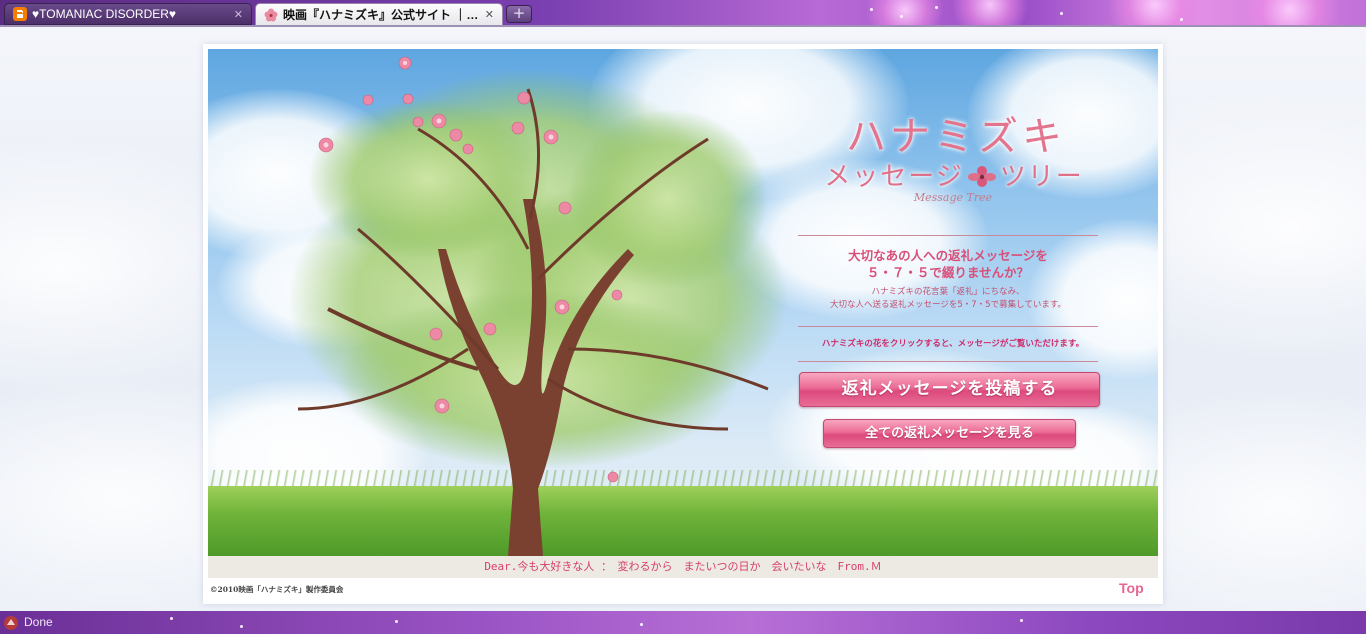  I want to click on tab-title: ♥TOMANIAC DISORDER♥, so click(104, 14).